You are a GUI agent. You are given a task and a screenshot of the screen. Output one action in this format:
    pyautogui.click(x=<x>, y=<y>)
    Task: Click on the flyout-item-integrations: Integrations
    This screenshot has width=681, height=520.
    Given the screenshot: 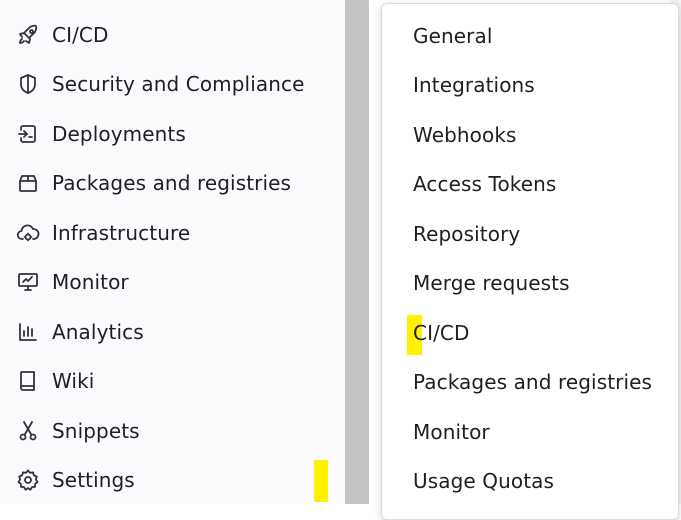 What is the action you would take?
    pyautogui.click(x=530, y=85)
    